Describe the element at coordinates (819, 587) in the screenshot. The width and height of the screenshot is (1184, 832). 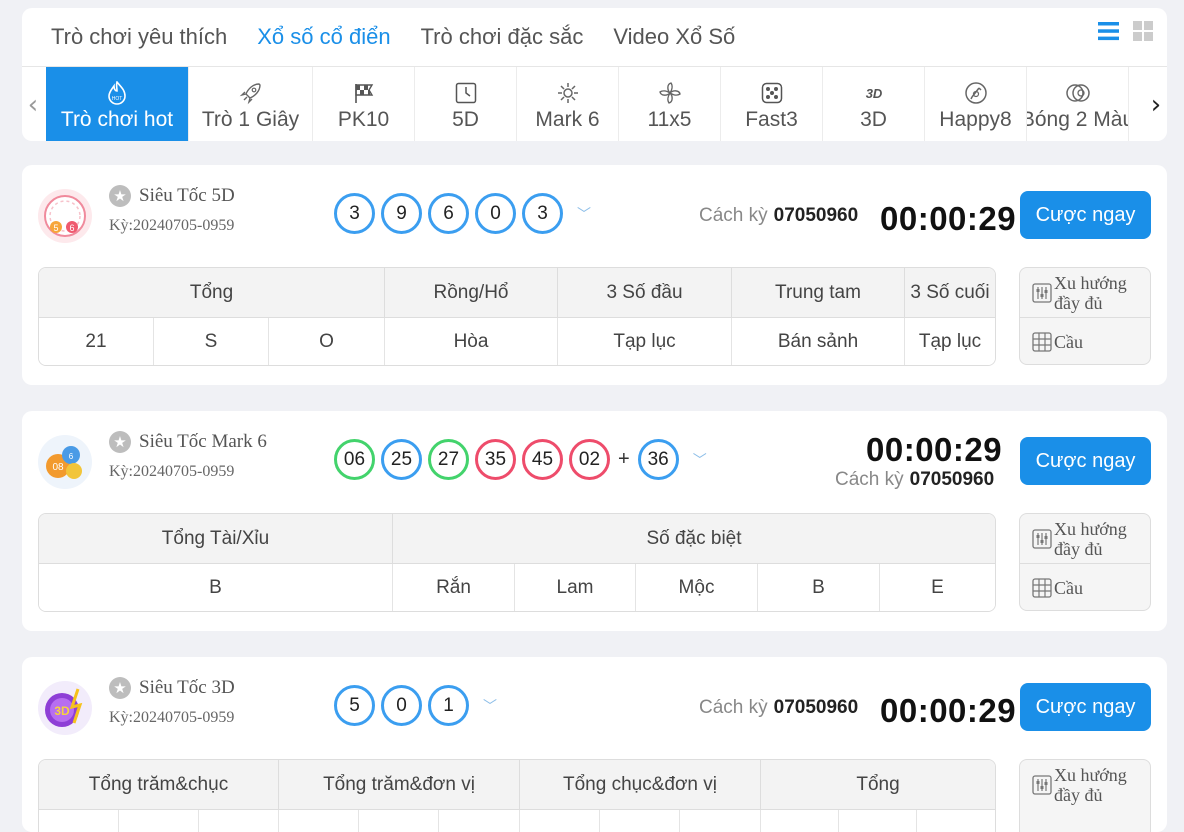
I see `table-cell: B` at that location.